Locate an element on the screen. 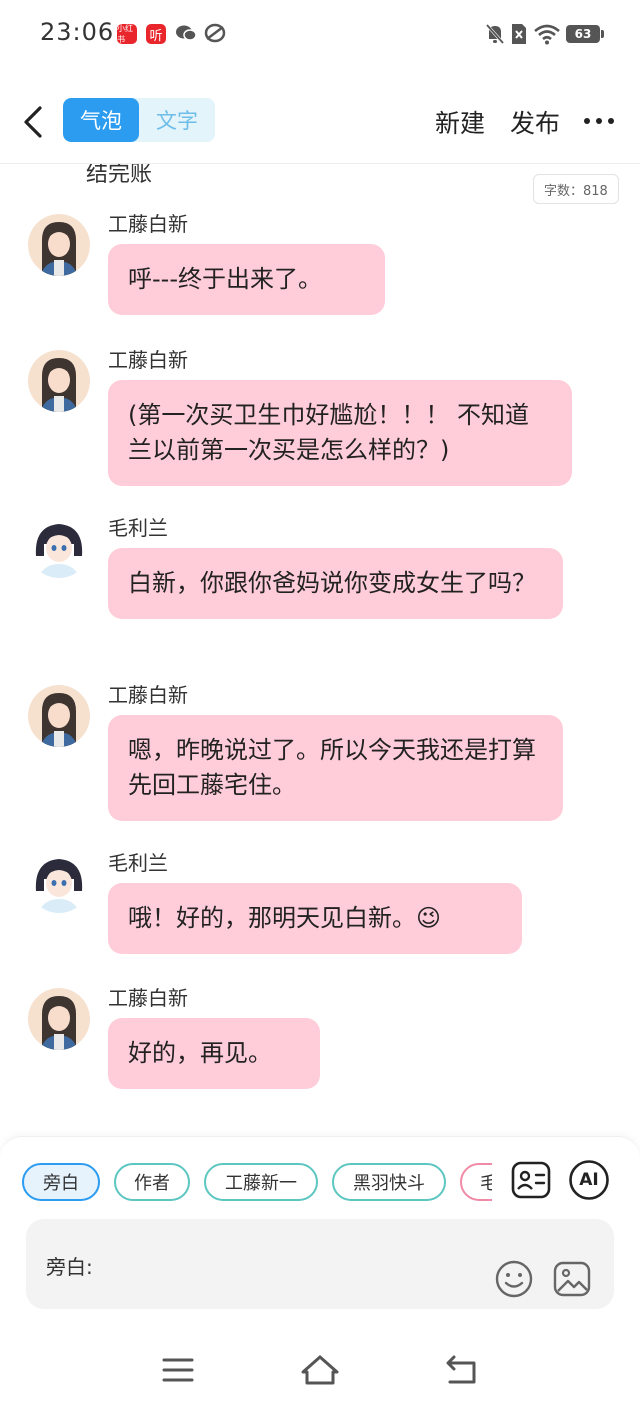 Image resolution: width=640 pixels, height=1408 pixels. message-bubble: 嗯，昨晚说过了。所以今天我还是打算先回工藤宅住。 is located at coordinates (335, 768).